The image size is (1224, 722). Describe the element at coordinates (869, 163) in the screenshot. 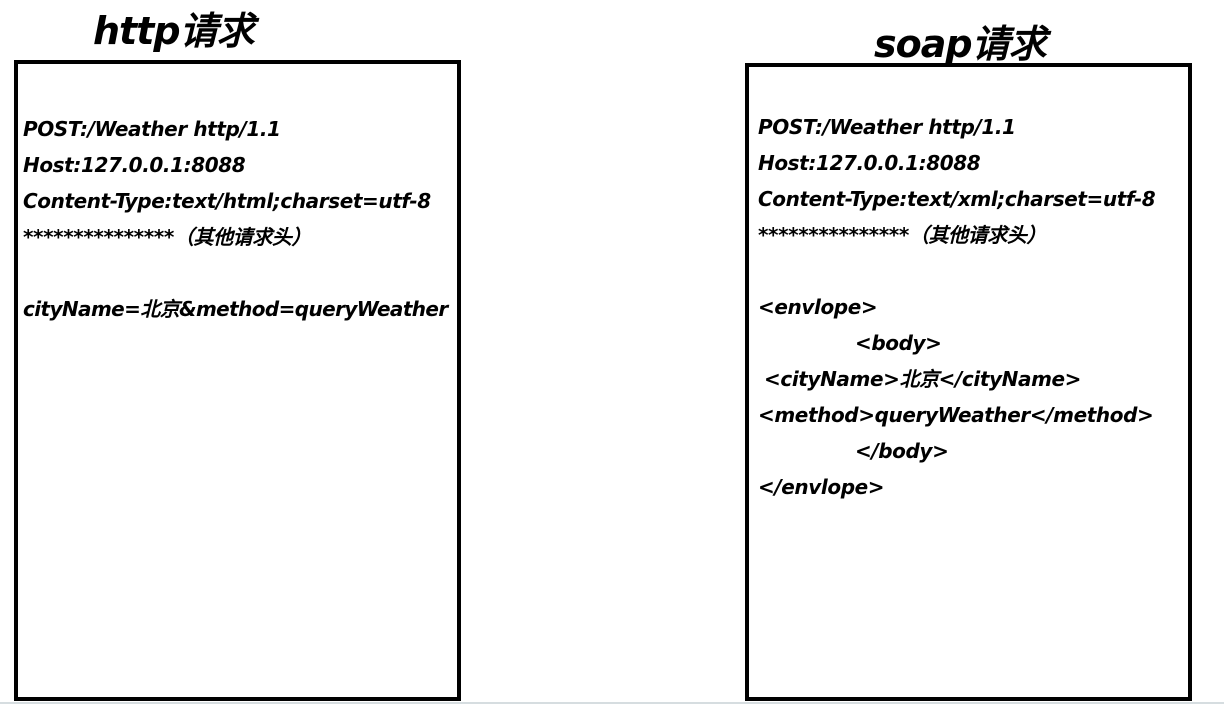

I see `soap-host-header: Host:127.0.0.1:8088` at that location.